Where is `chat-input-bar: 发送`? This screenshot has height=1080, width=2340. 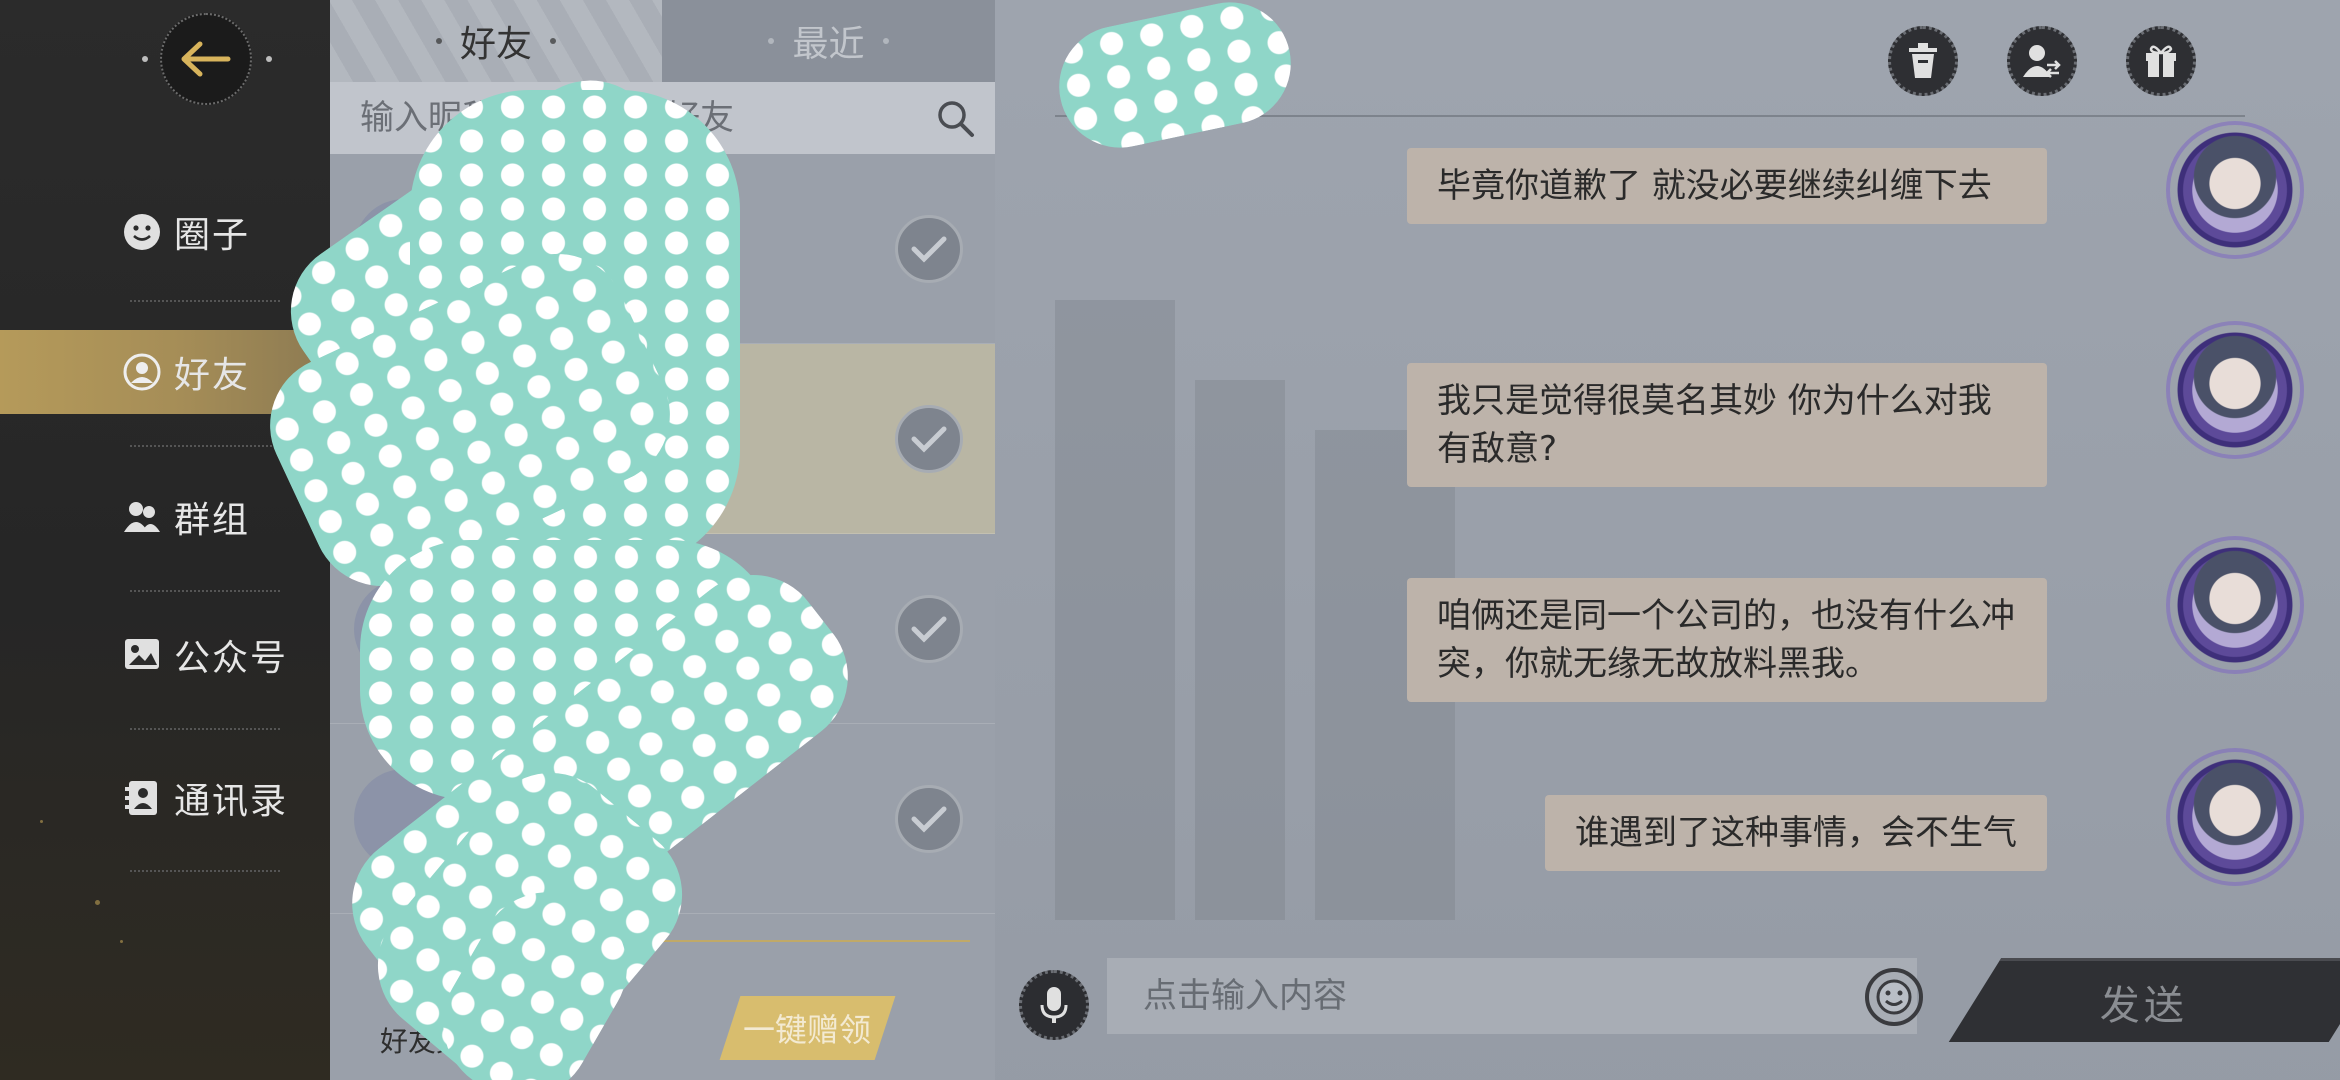
chat-input-bar: 发送 is located at coordinates (1667, 1010).